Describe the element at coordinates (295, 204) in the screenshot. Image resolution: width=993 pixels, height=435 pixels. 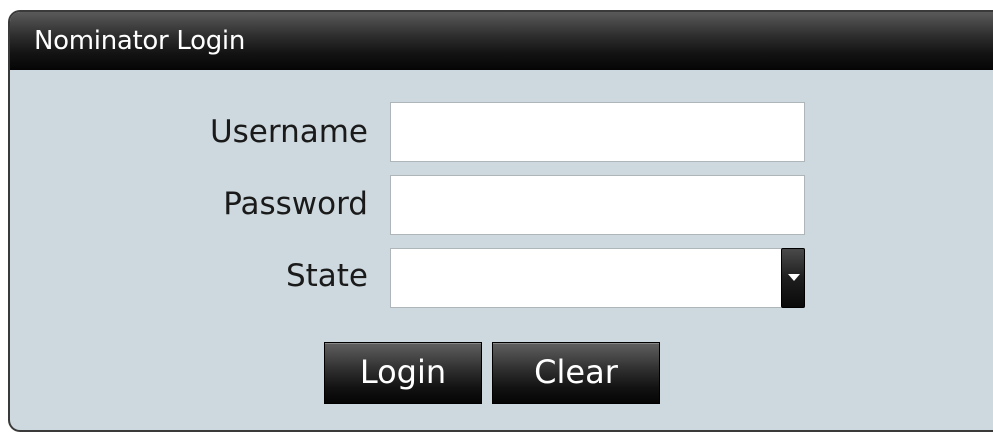
I see `password-label: Password` at that location.